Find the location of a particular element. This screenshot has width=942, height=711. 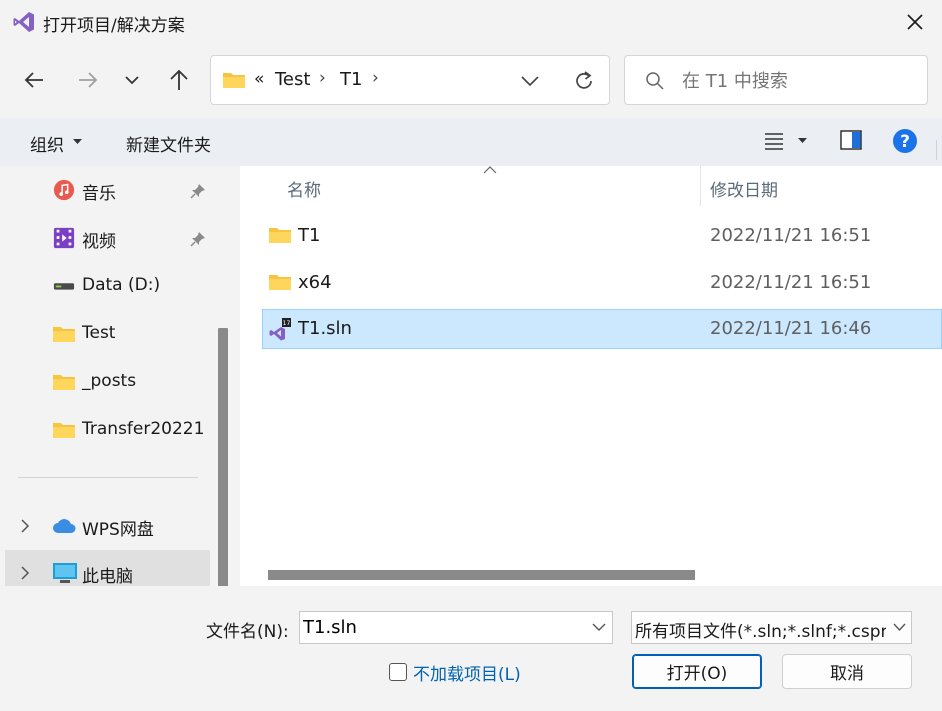

column-divider is located at coordinates (700, 186).